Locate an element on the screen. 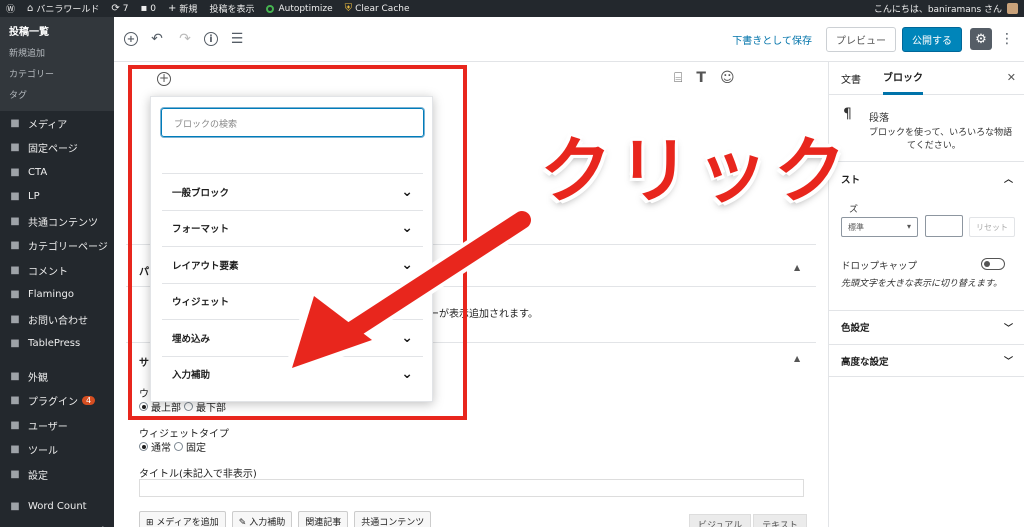 Image resolution: width=1024 pixels, height=527 pixels. media-icon: ■ is located at coordinates (15, 123).